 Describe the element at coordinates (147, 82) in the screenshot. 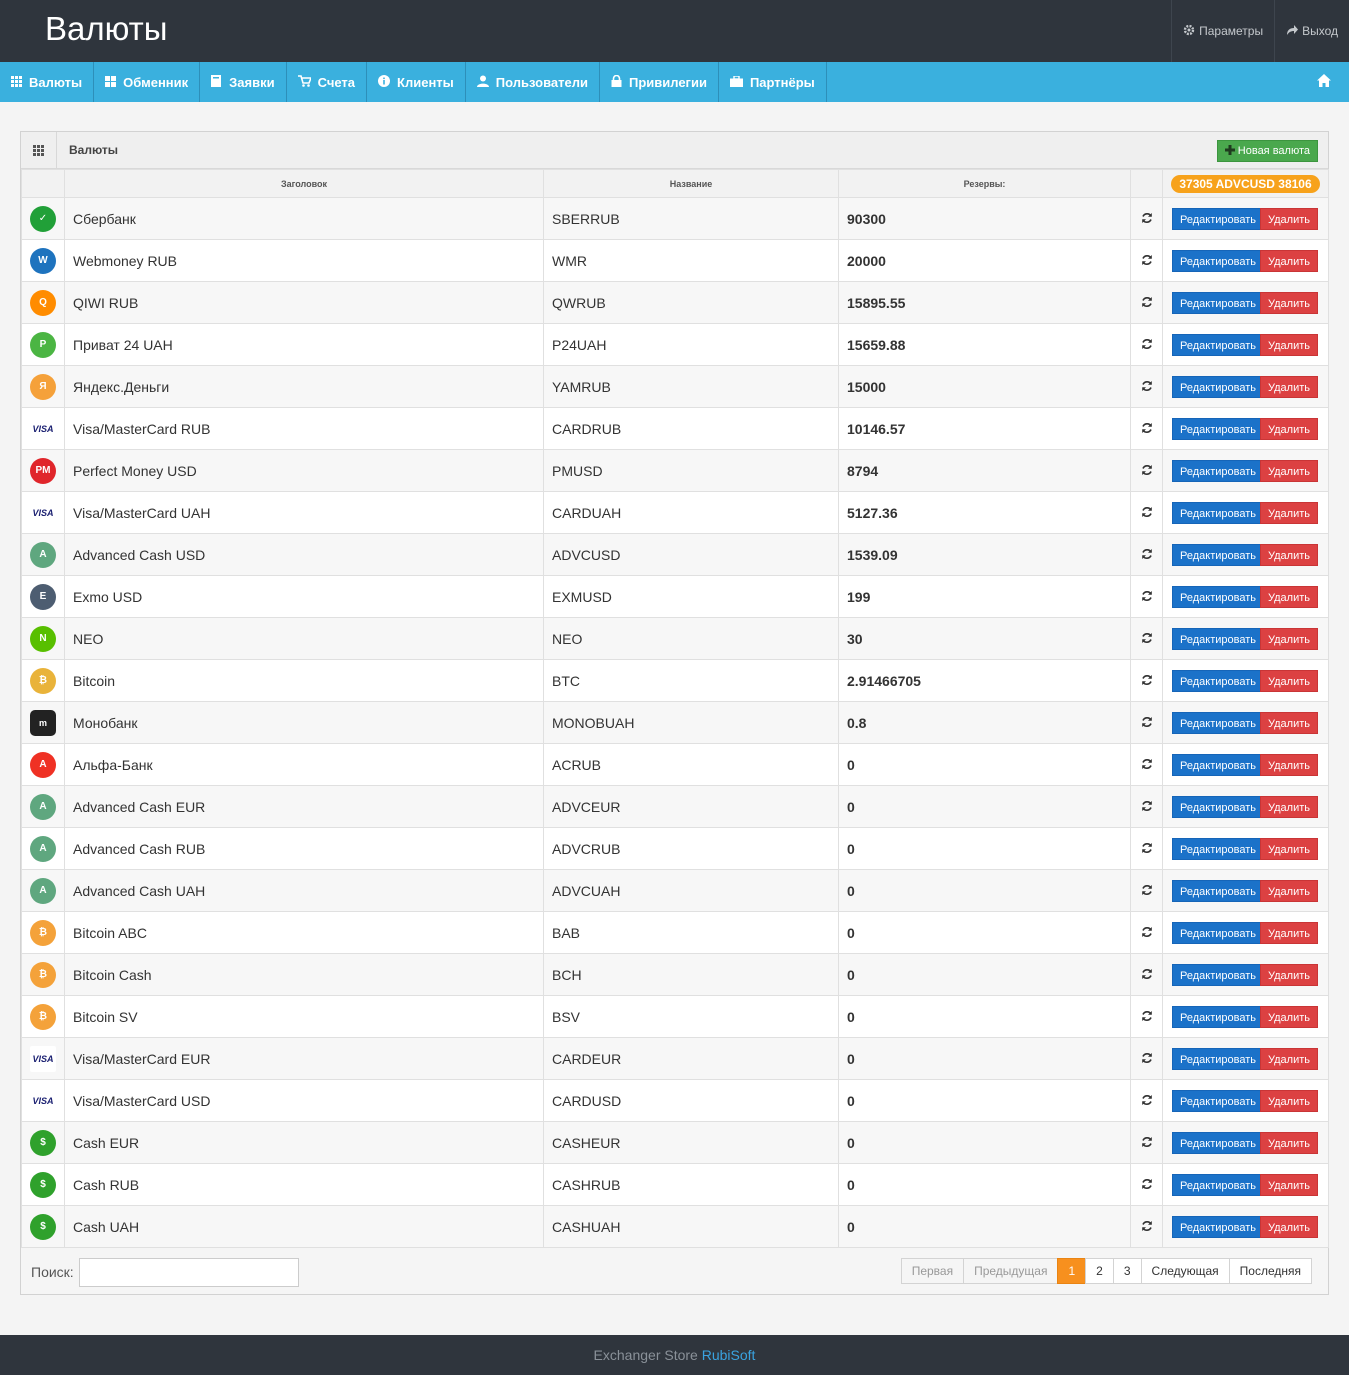

I see `nav-item-exchanger: Обменник` at that location.